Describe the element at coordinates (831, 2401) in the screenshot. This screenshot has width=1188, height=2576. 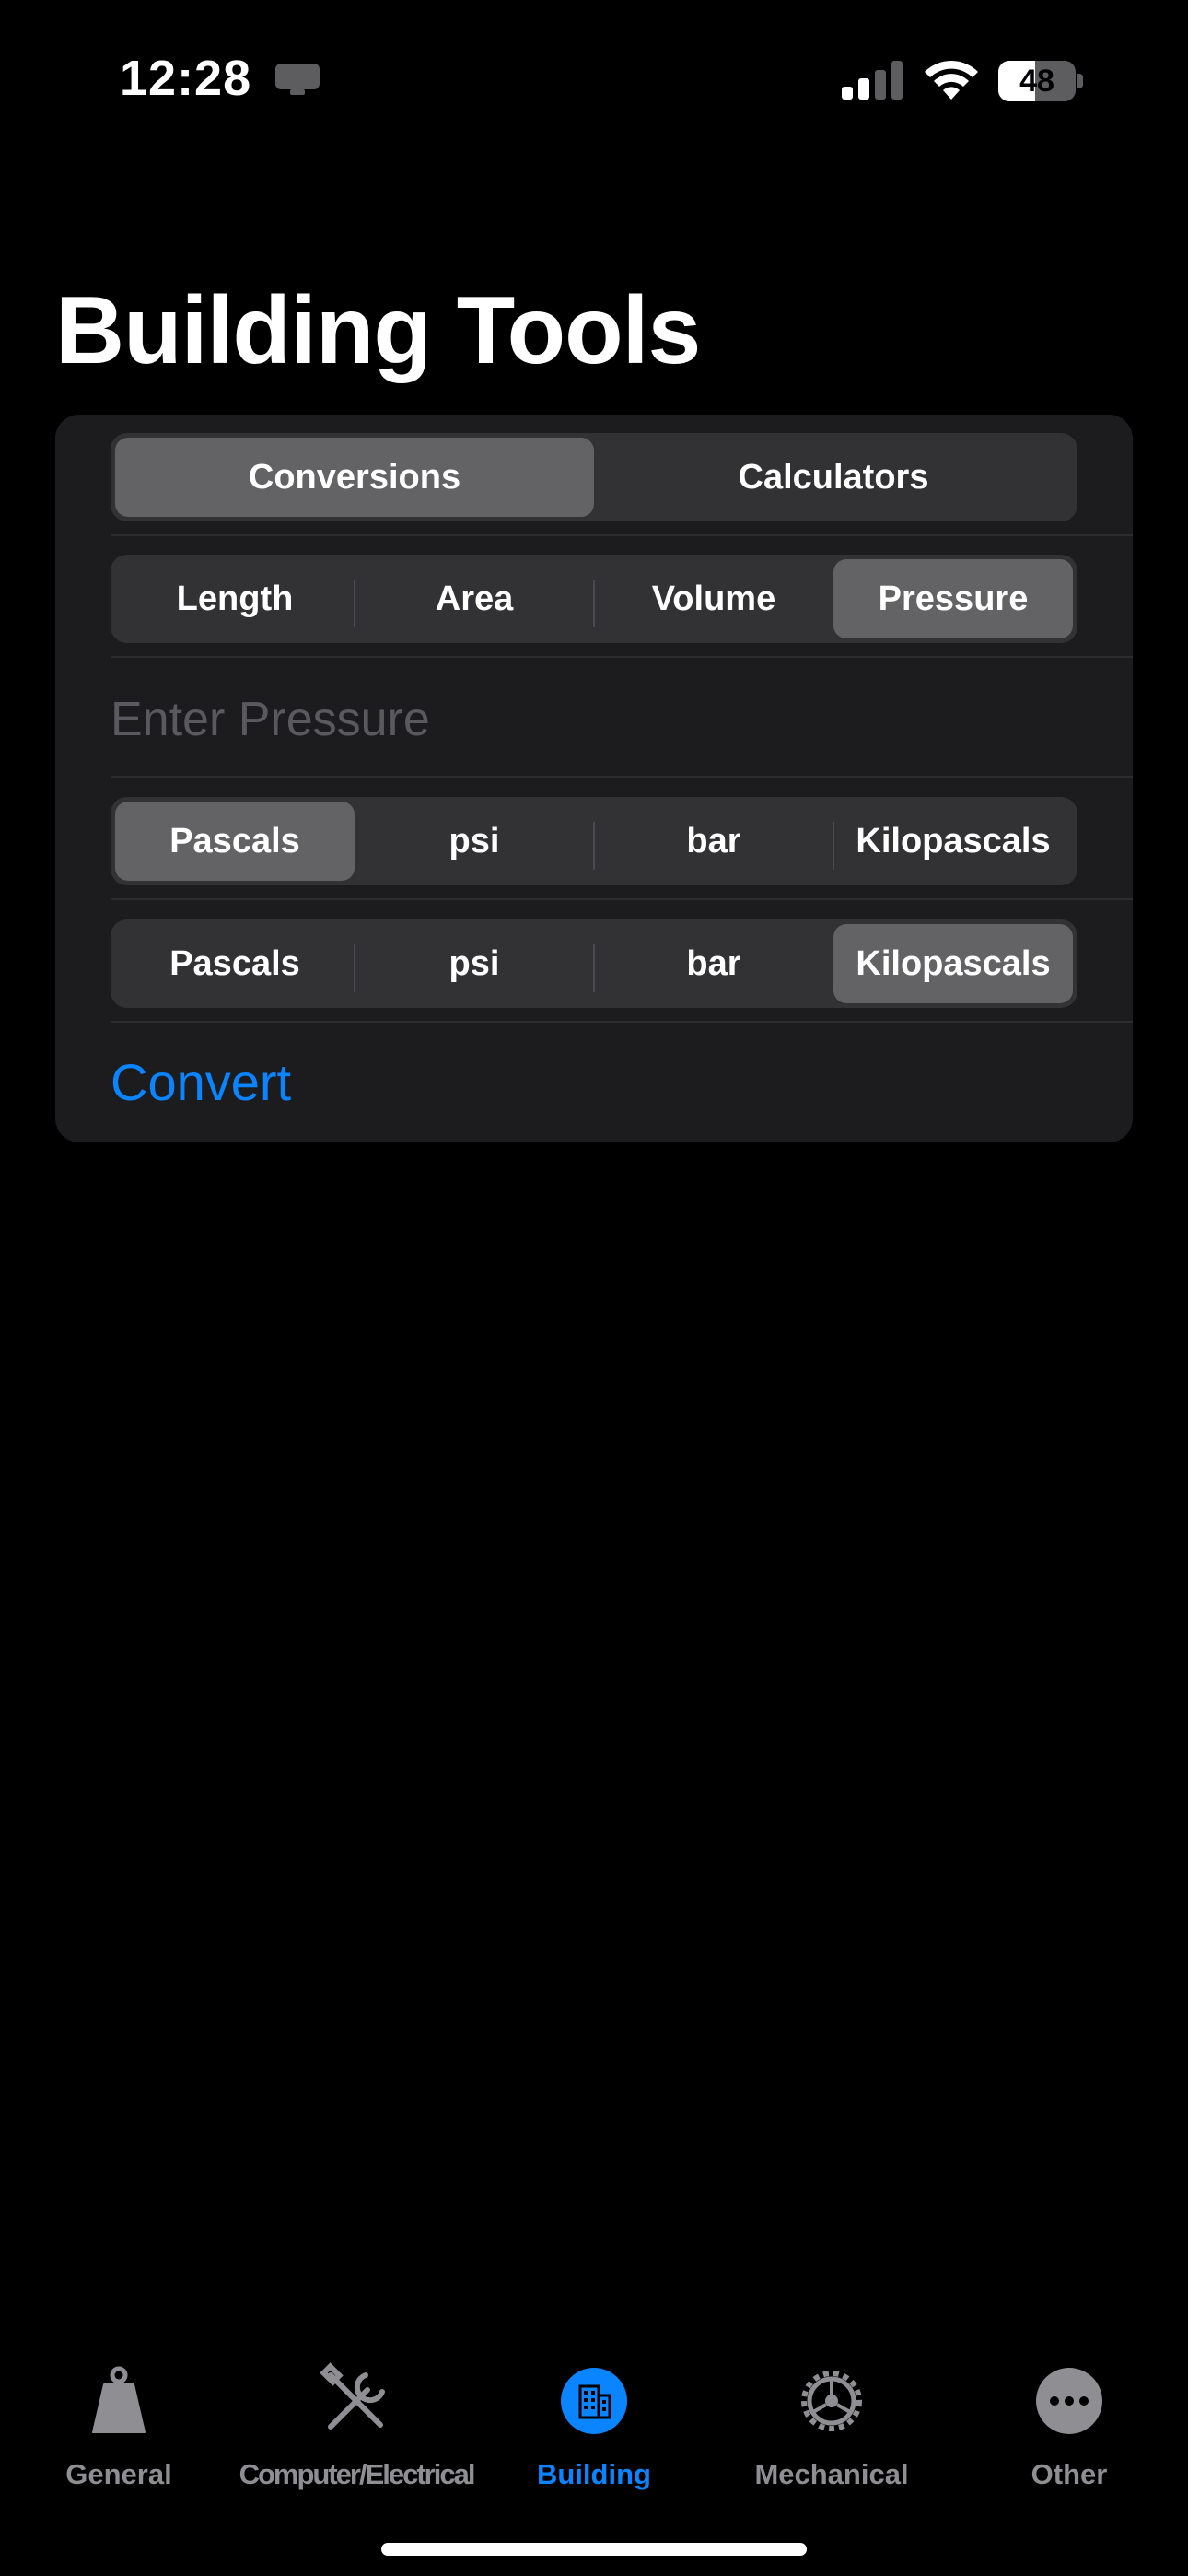
I see `gear-icon` at that location.